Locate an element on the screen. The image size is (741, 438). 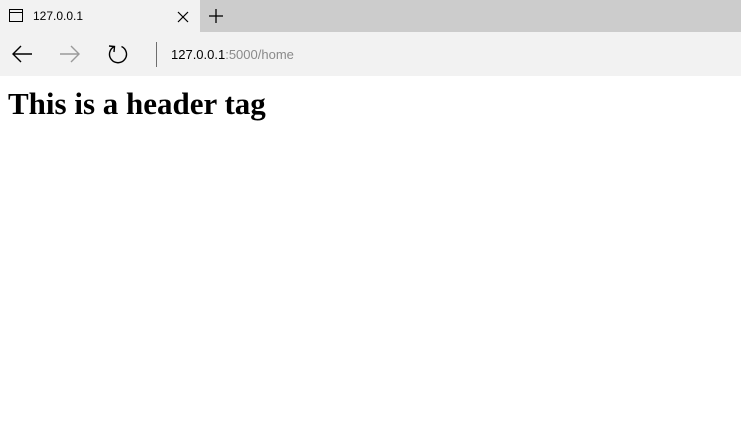
address-bar: 127.0.0.1:5000/home is located at coordinates (232, 54).